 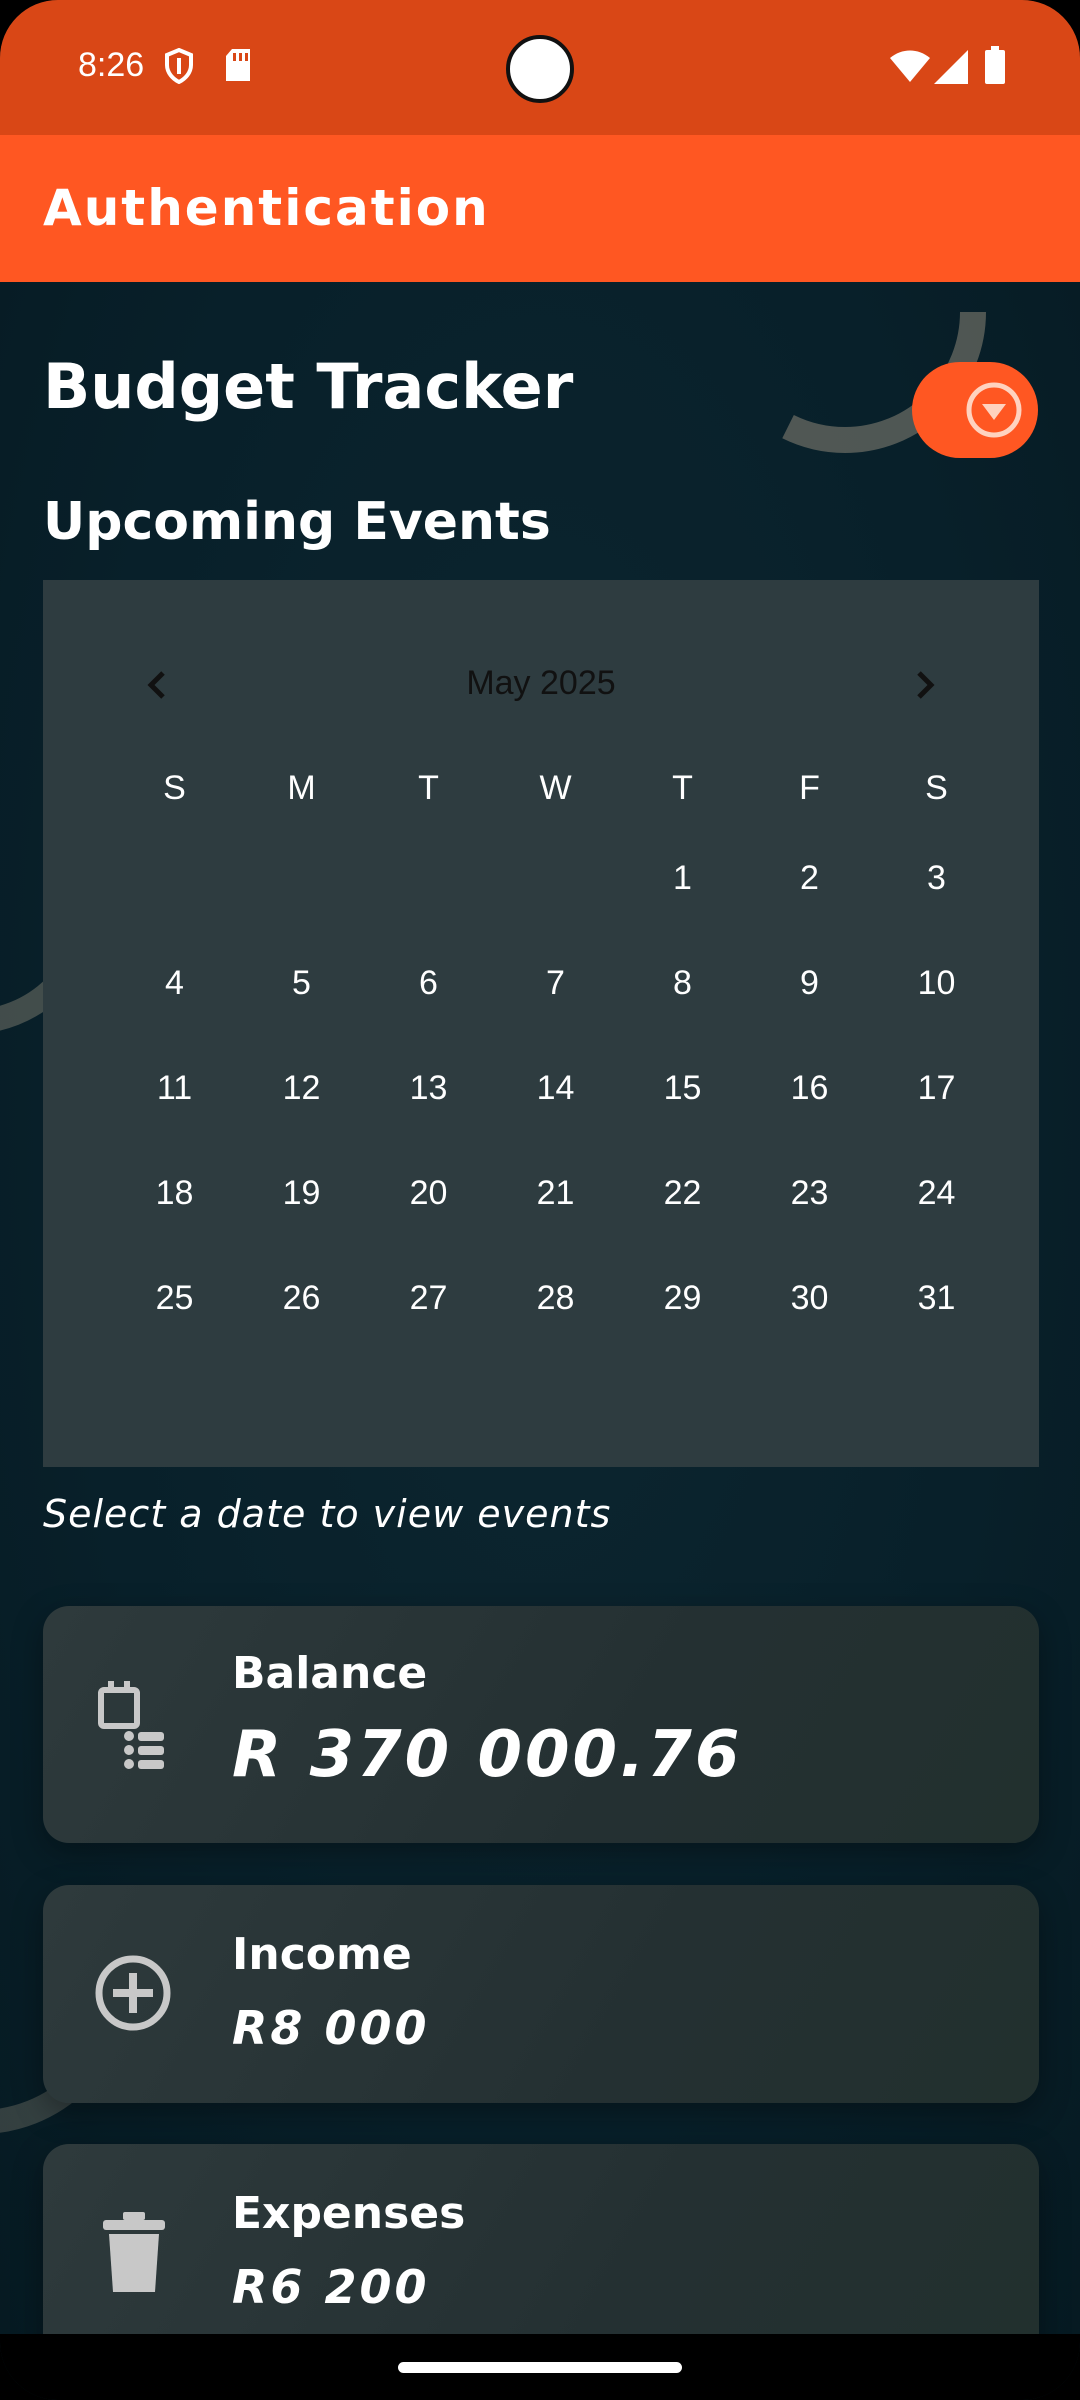 I want to click on status-bar: 8:26, so click(x=540, y=67).